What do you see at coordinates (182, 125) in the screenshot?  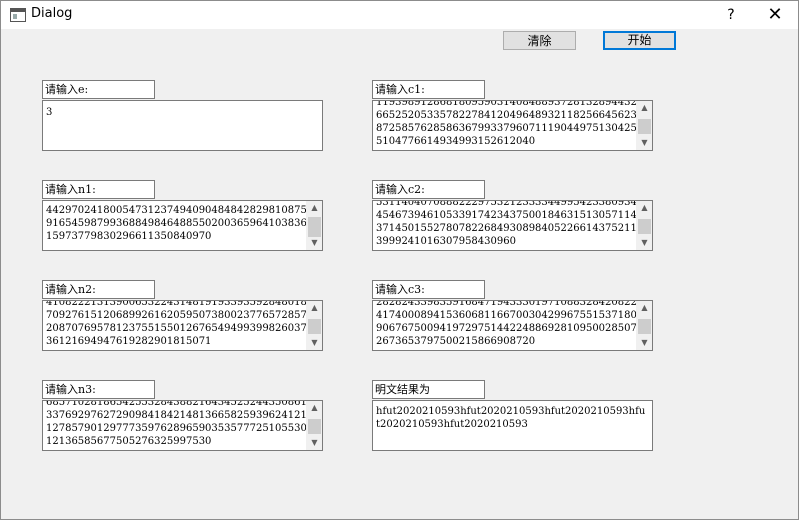 I see `input-e: 3` at bounding box center [182, 125].